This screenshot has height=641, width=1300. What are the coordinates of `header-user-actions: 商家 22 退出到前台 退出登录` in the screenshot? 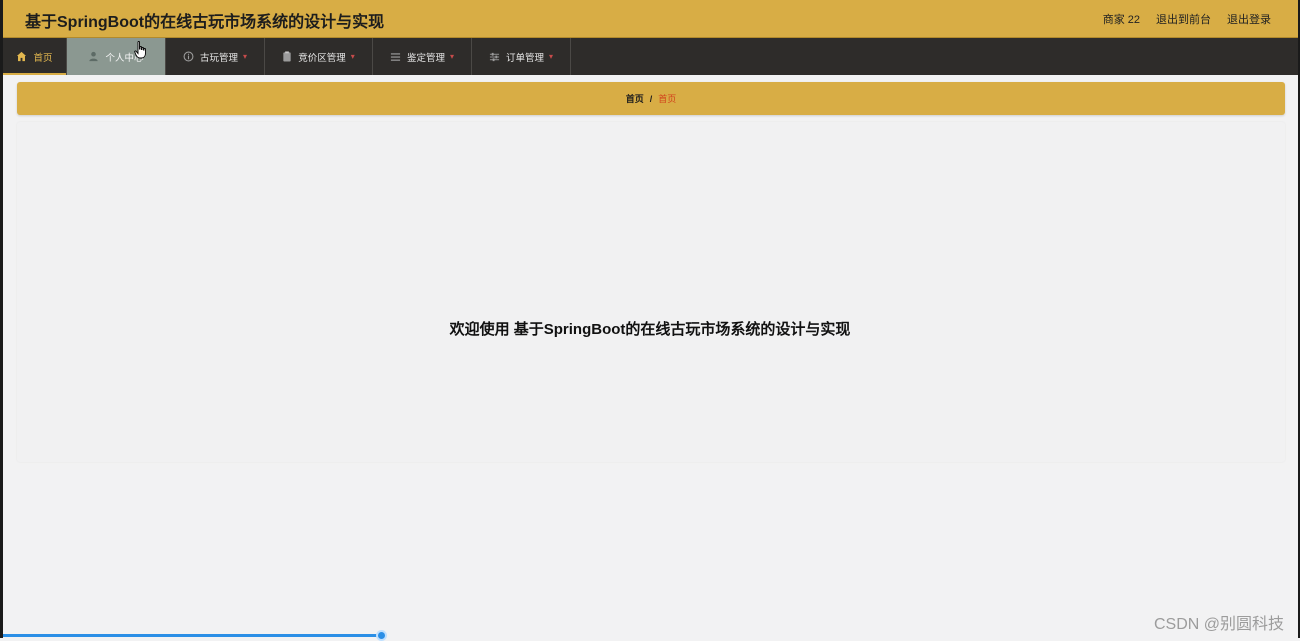 It's located at (1187, 19).